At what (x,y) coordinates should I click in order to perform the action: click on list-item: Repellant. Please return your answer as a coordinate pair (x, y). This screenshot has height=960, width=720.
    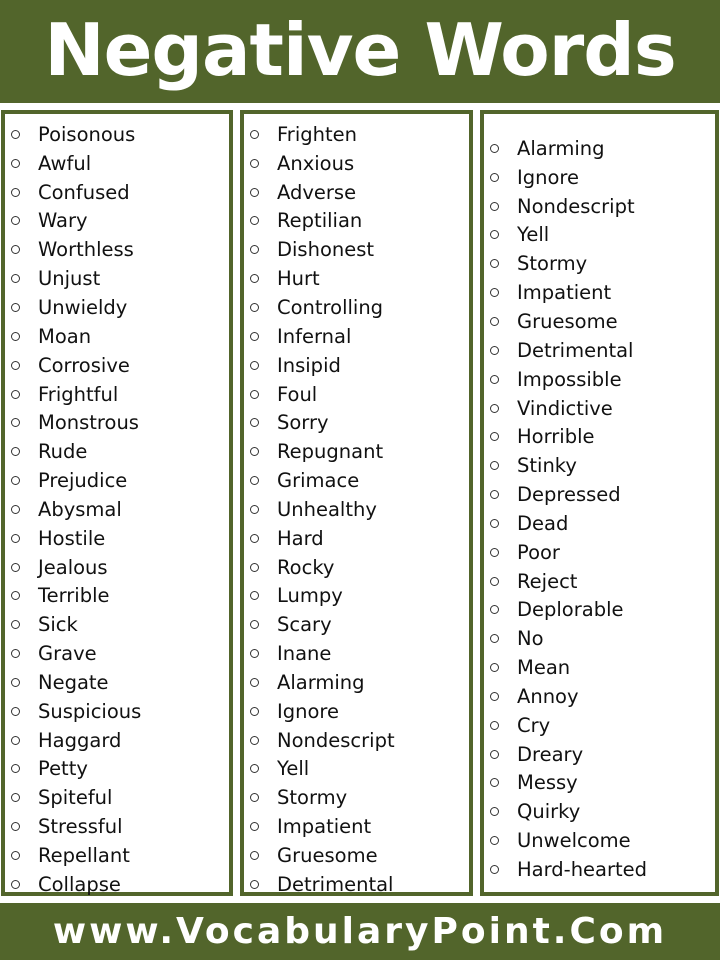
    Looking at the image, I should click on (117, 855).